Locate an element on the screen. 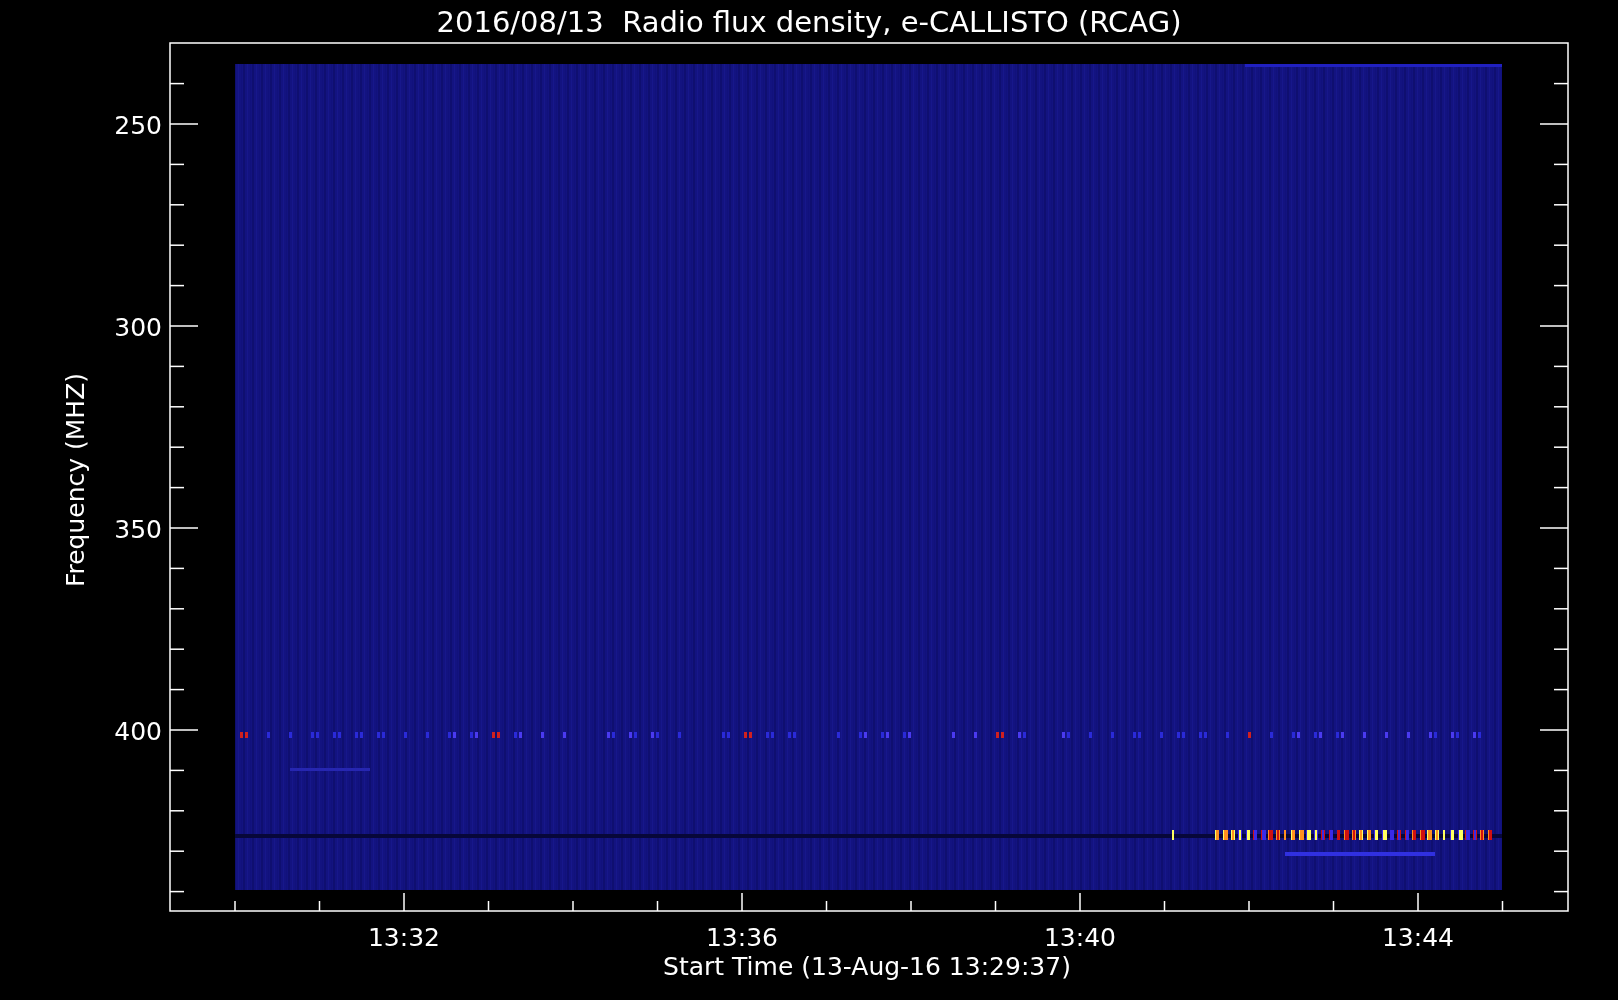 The image size is (1618, 1000). y-tick-label: 350 is located at coordinates (138, 529).